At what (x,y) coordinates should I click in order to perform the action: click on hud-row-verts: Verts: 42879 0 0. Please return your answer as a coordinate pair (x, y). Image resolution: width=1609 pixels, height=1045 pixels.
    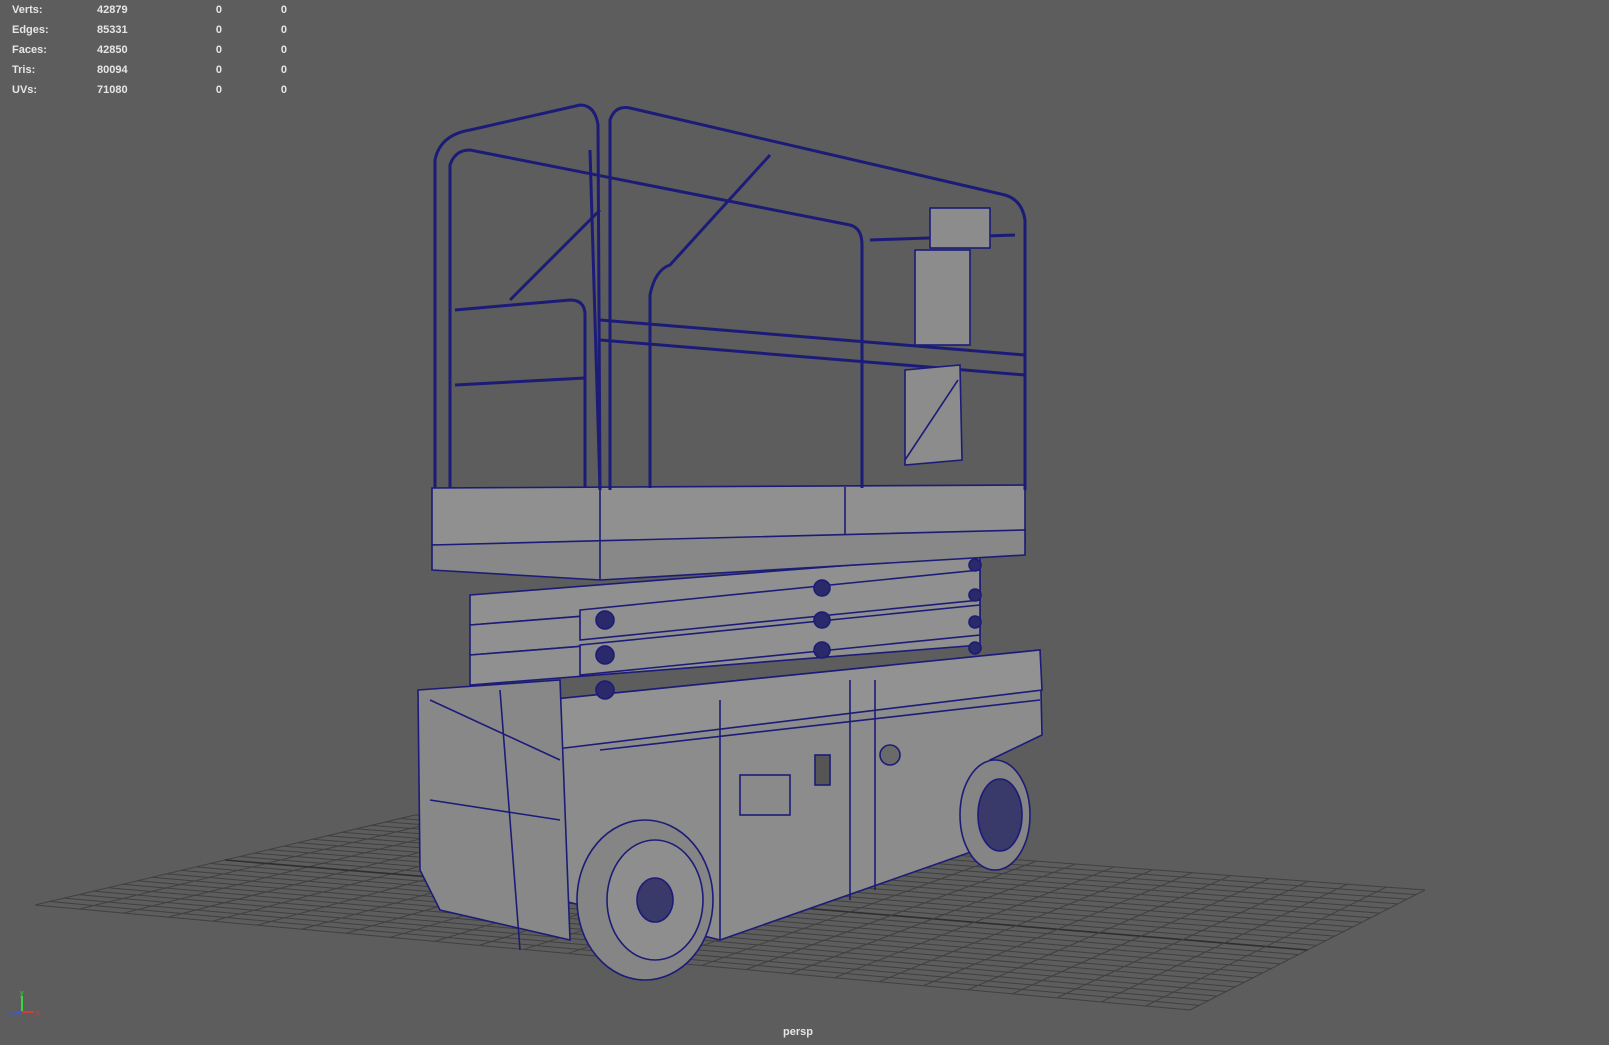
    Looking at the image, I should click on (149, 12).